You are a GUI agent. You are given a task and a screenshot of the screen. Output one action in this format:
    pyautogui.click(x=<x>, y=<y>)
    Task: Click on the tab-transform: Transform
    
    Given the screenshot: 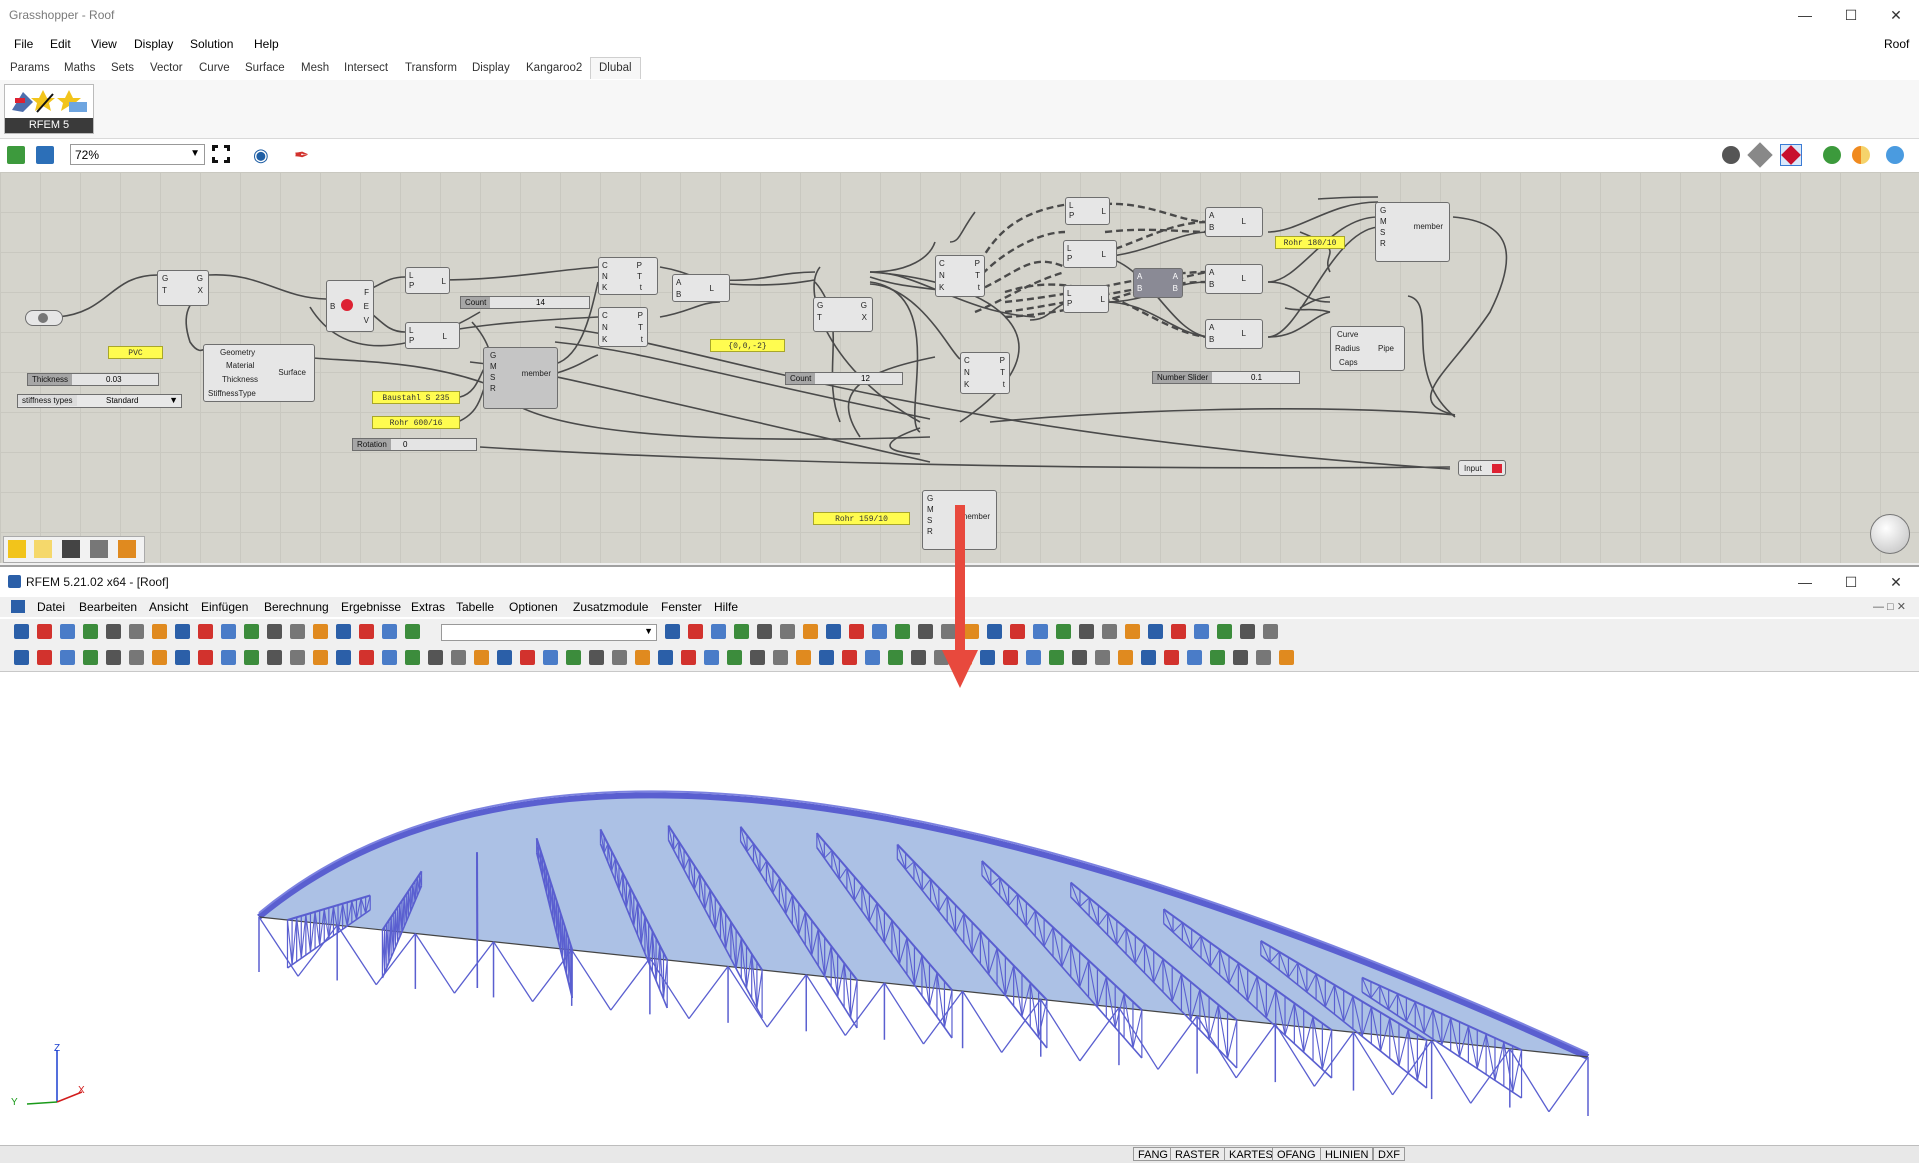 What is the action you would take?
    pyautogui.click(x=431, y=68)
    